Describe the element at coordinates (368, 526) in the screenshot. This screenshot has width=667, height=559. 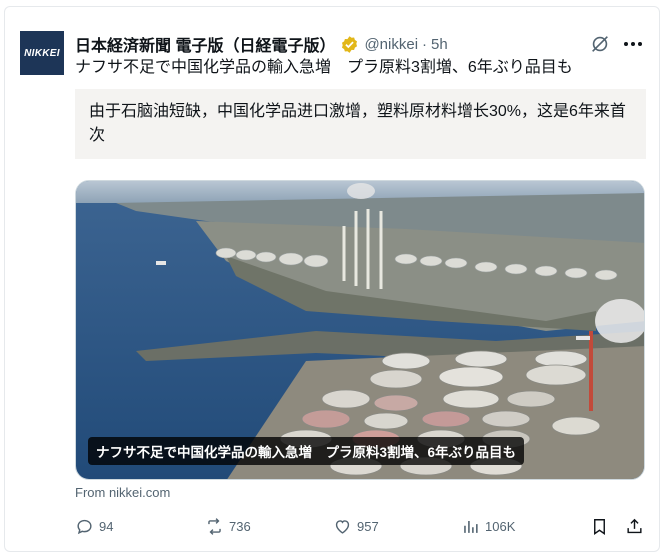
I see `like-count: 957` at that location.